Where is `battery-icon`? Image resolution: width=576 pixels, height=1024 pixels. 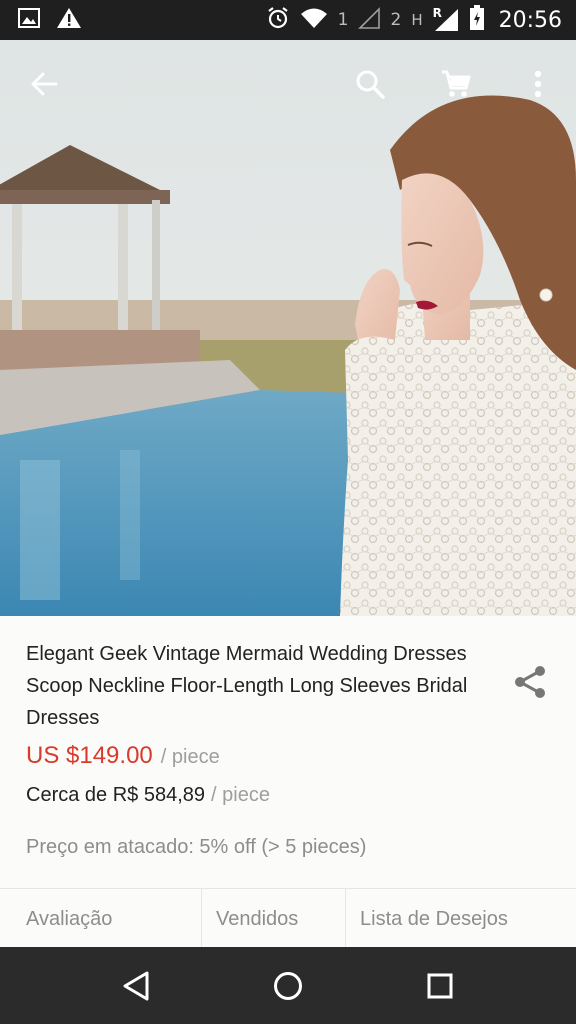 battery-icon is located at coordinates (477, 20).